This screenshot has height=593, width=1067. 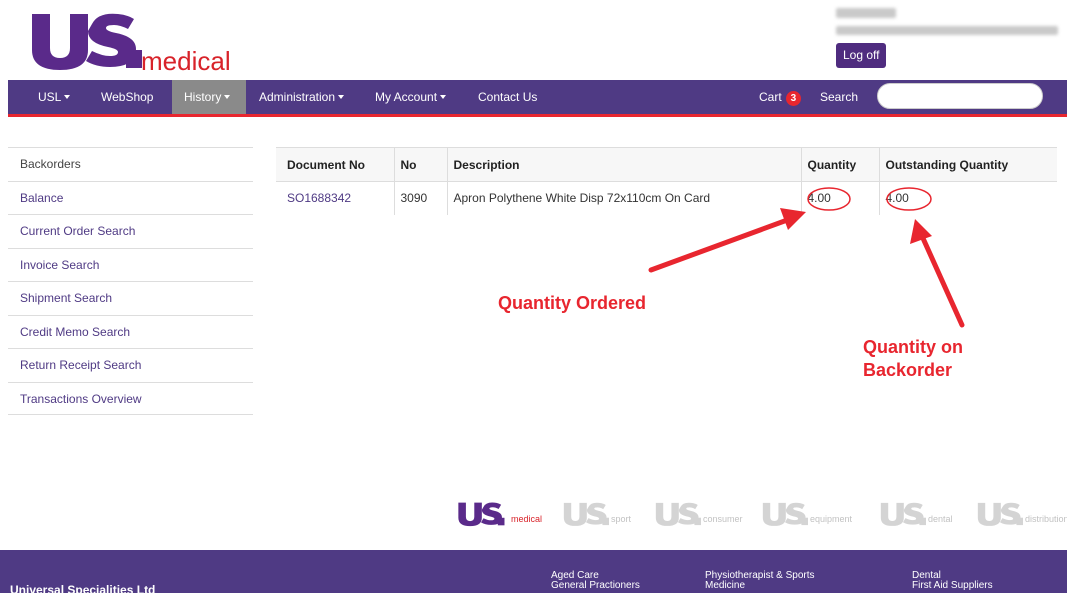 What do you see at coordinates (527, 519) in the screenshot?
I see `brand-medical-text: medical` at bounding box center [527, 519].